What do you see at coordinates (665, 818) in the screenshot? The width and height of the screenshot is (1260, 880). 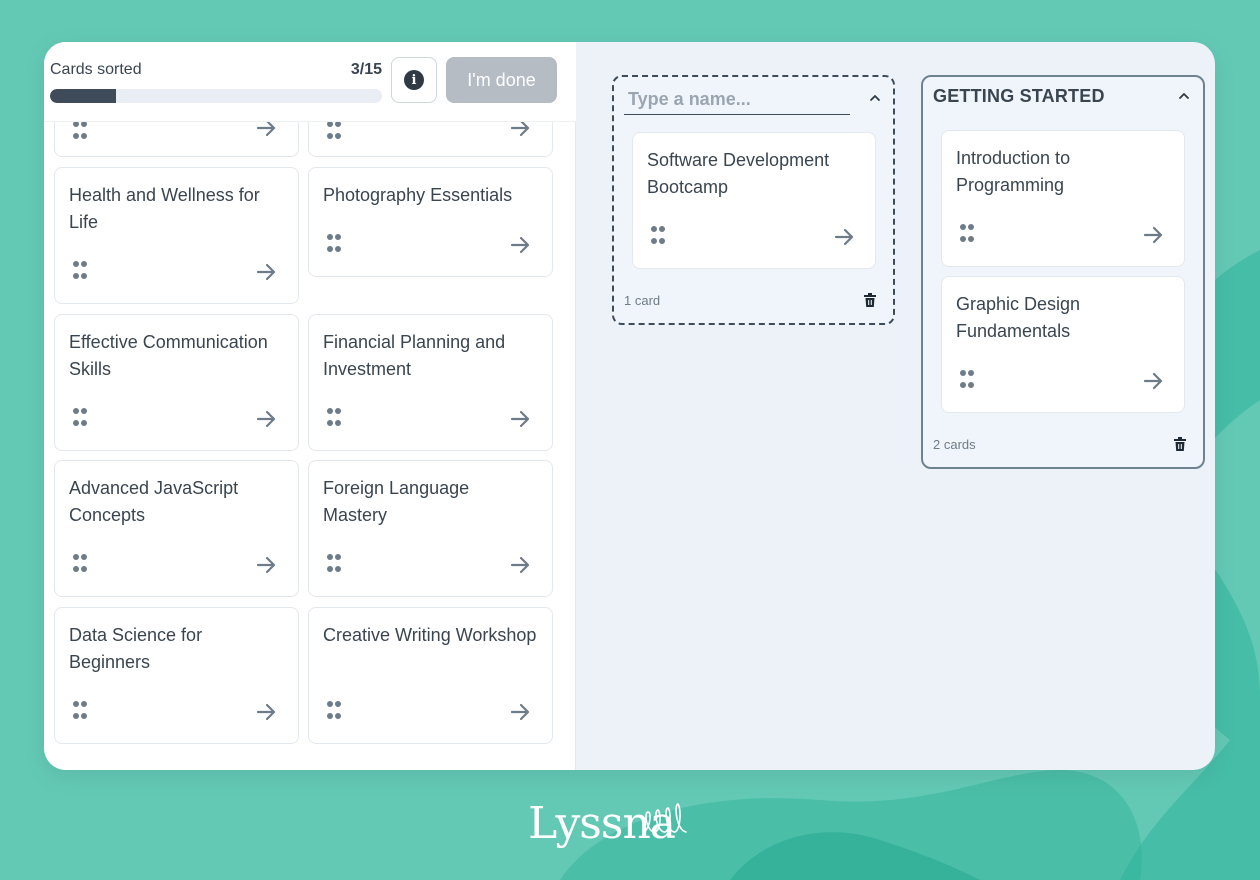 I see `logo-swirl-icon` at bounding box center [665, 818].